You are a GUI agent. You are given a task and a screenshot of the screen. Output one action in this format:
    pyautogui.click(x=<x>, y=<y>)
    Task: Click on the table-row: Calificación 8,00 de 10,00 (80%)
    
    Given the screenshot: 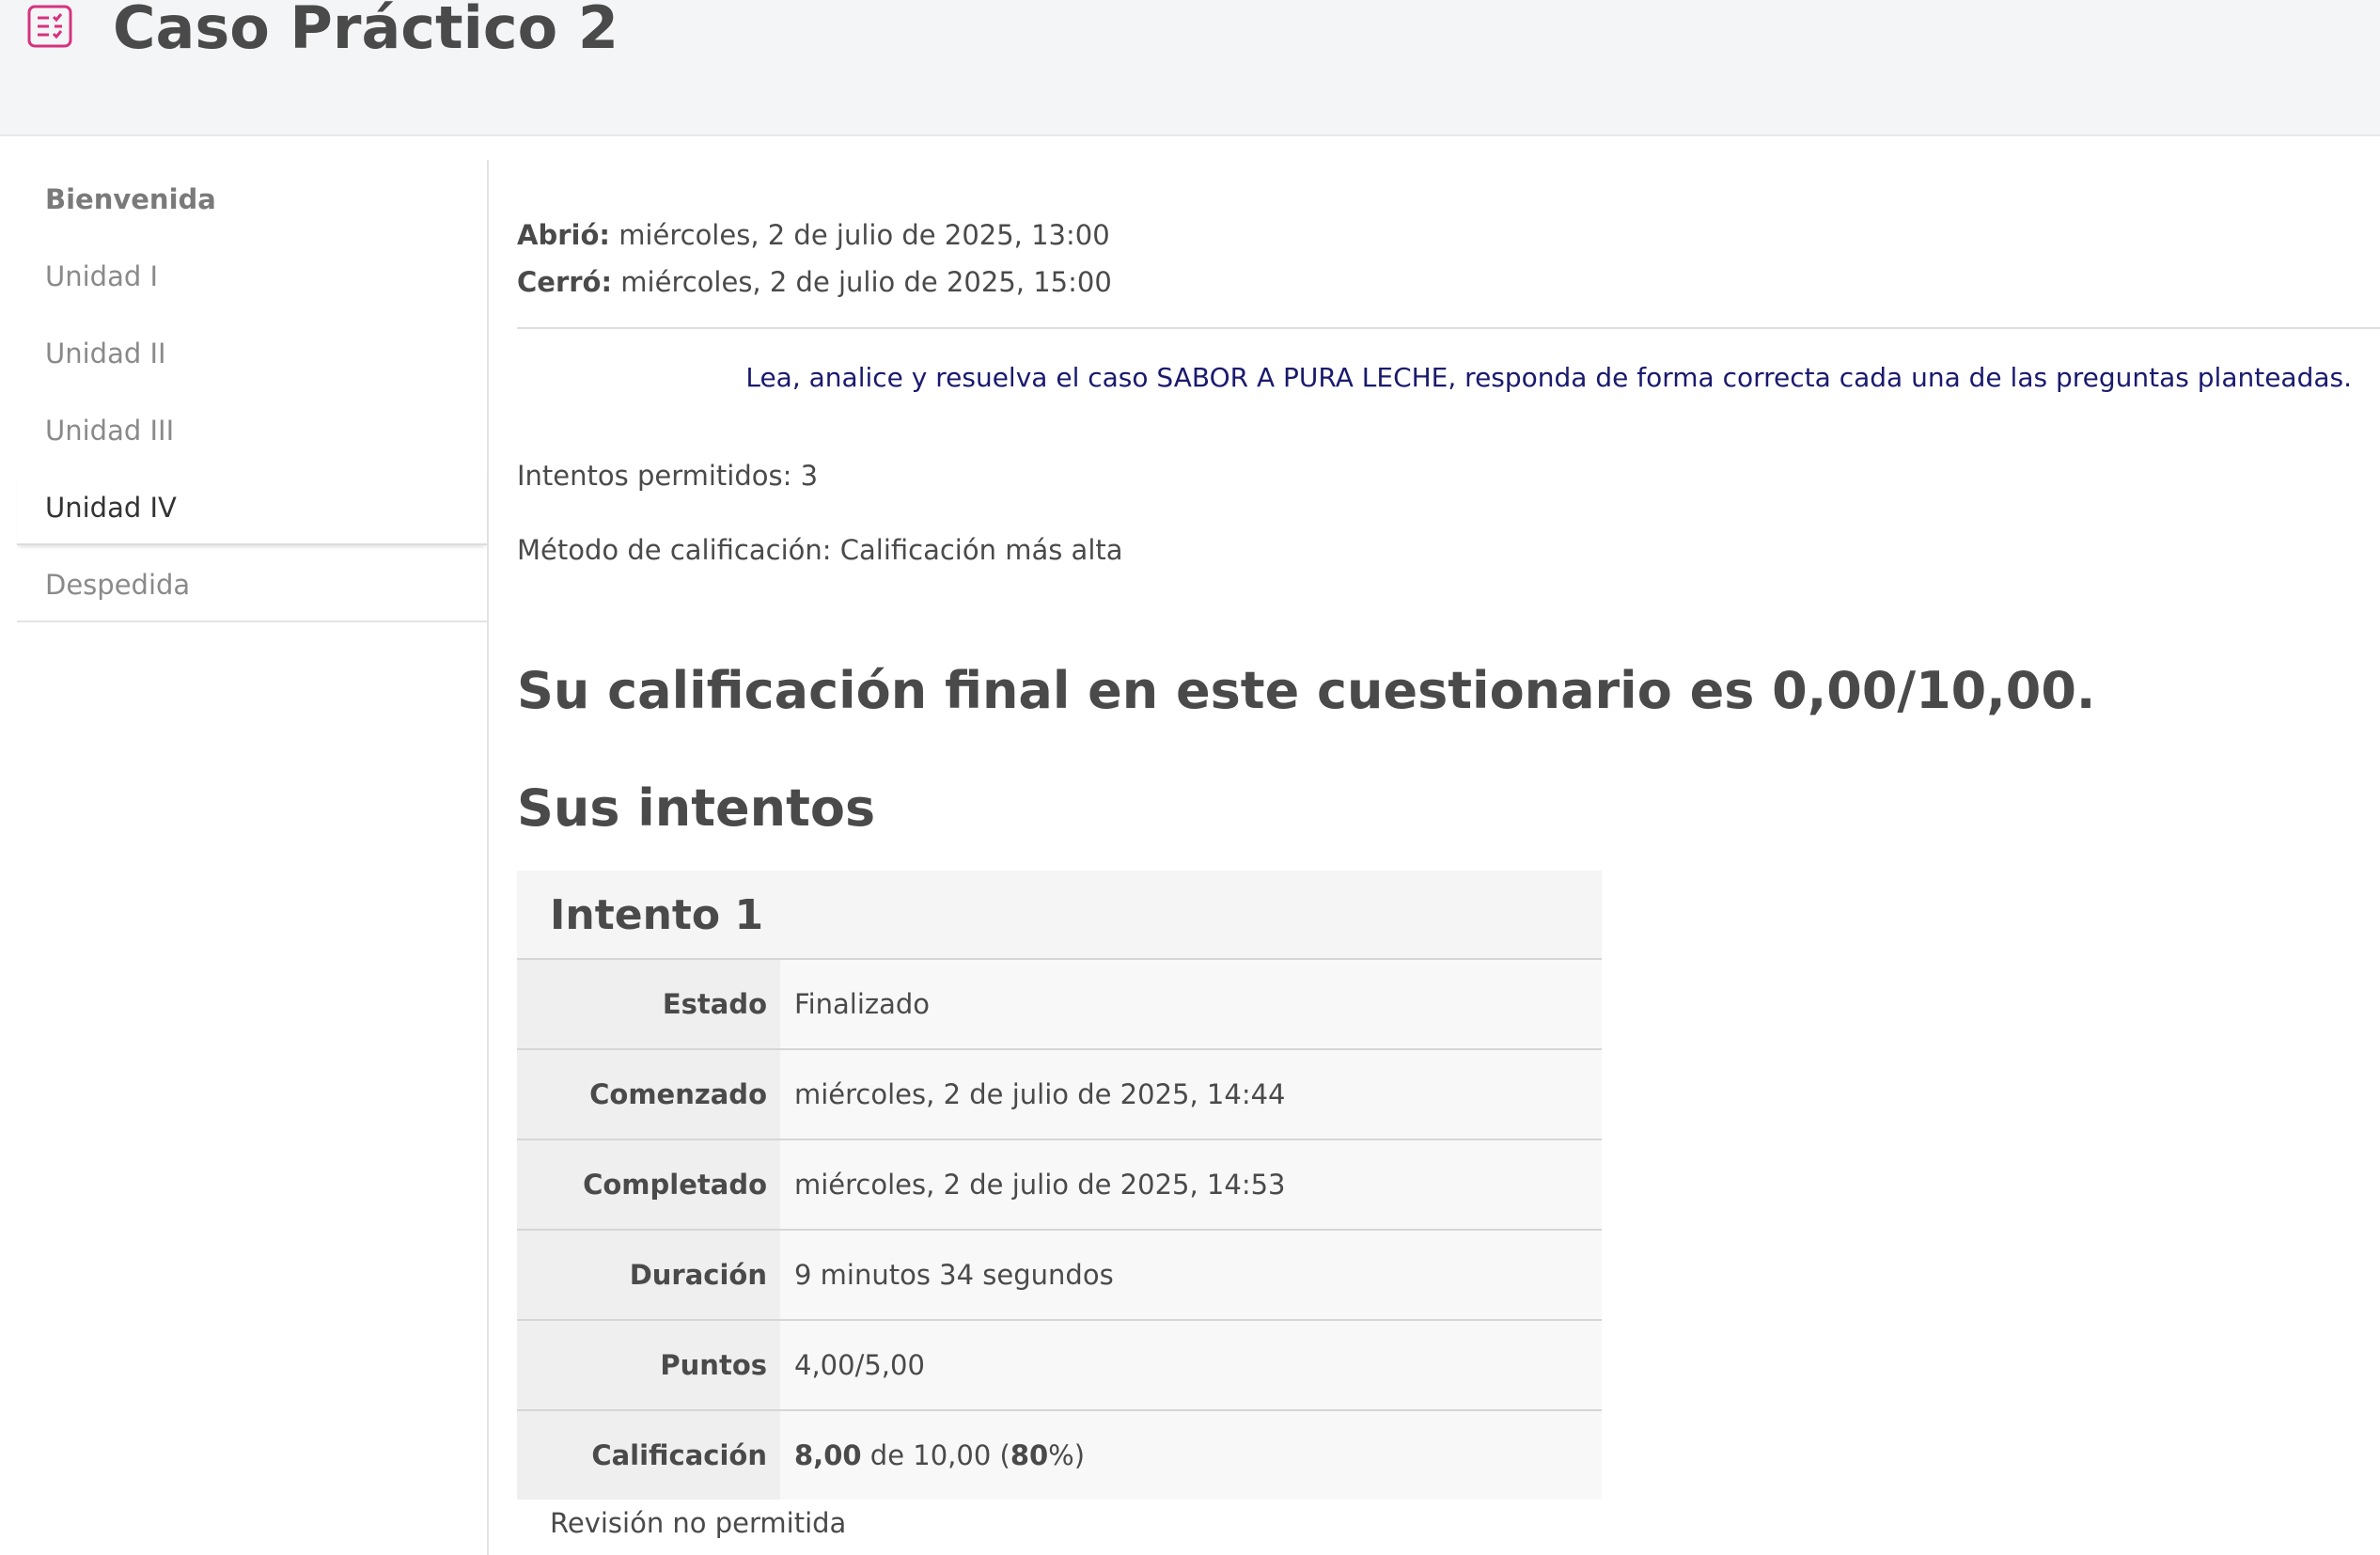 What is the action you would take?
    pyautogui.click(x=1059, y=1455)
    